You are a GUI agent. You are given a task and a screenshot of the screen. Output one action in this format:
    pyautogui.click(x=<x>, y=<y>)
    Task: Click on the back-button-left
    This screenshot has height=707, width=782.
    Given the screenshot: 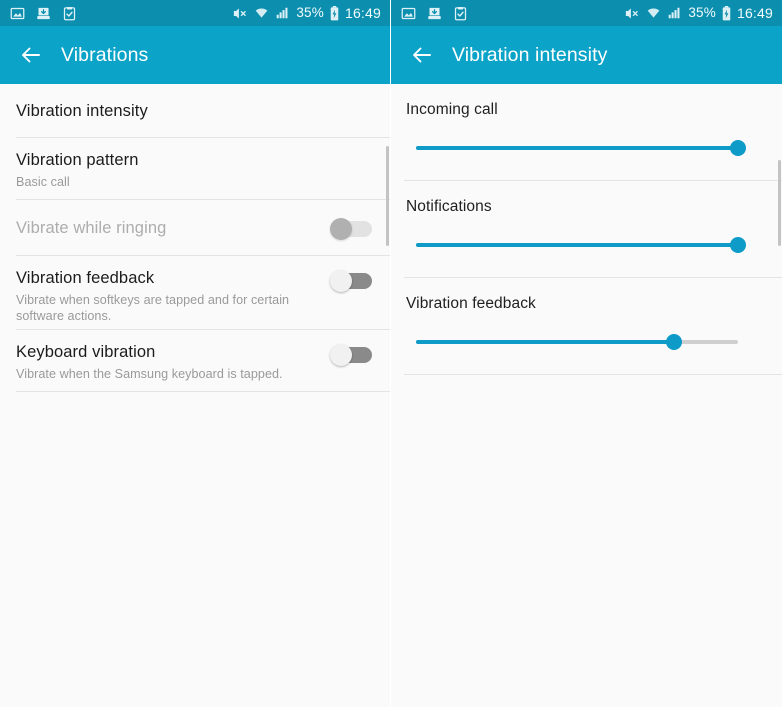 What is the action you would take?
    pyautogui.click(x=31, y=55)
    